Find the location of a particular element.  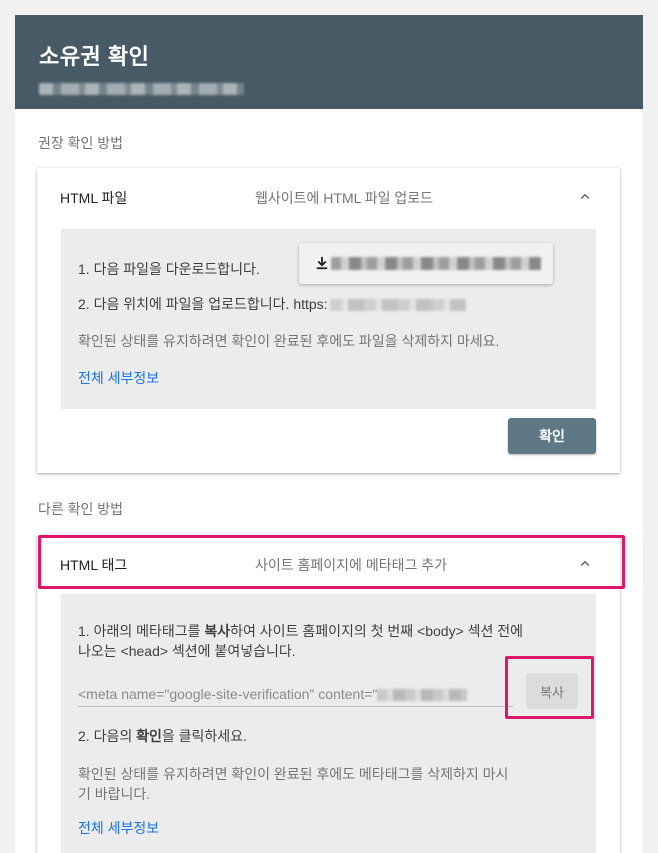

step-2-bold: 확인 is located at coordinates (149, 736).